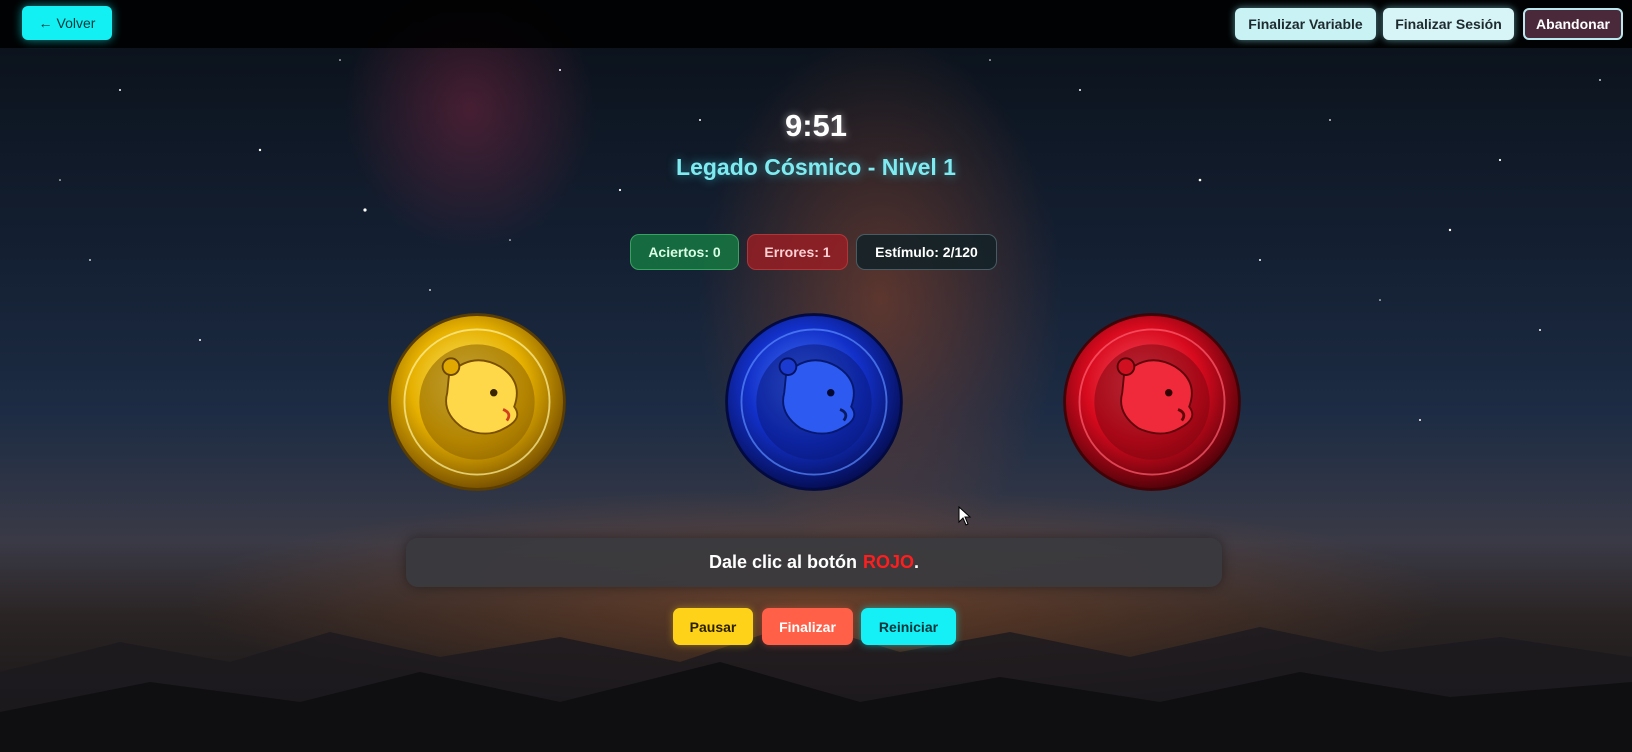  Describe the element at coordinates (76, 23) in the screenshot. I see `back-button-label: Volver` at that location.